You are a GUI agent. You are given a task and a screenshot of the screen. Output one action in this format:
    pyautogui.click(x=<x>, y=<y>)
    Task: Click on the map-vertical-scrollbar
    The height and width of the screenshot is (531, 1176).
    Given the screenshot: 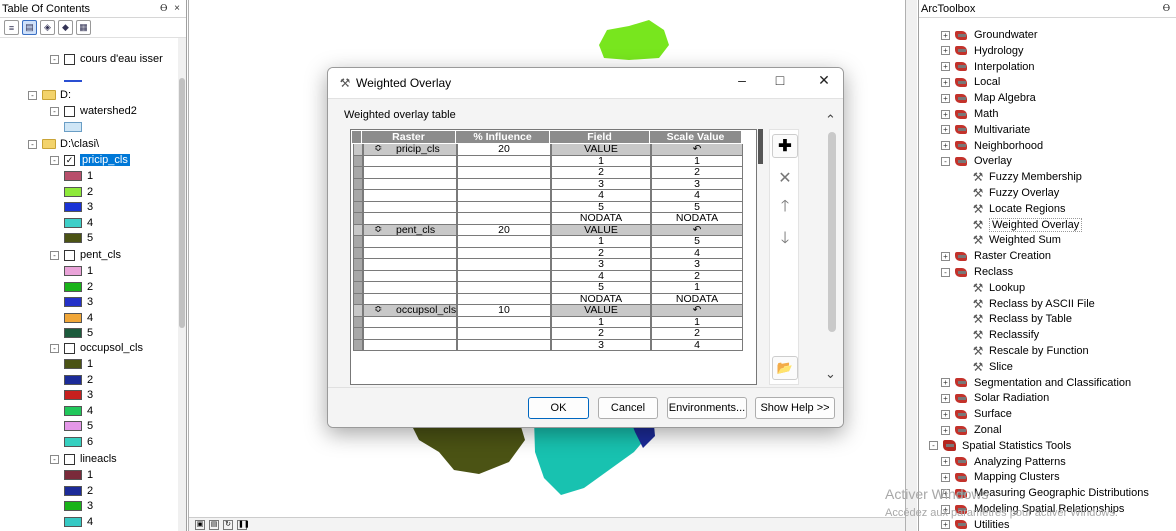 What is the action you would take?
    pyautogui.click(x=911, y=265)
    